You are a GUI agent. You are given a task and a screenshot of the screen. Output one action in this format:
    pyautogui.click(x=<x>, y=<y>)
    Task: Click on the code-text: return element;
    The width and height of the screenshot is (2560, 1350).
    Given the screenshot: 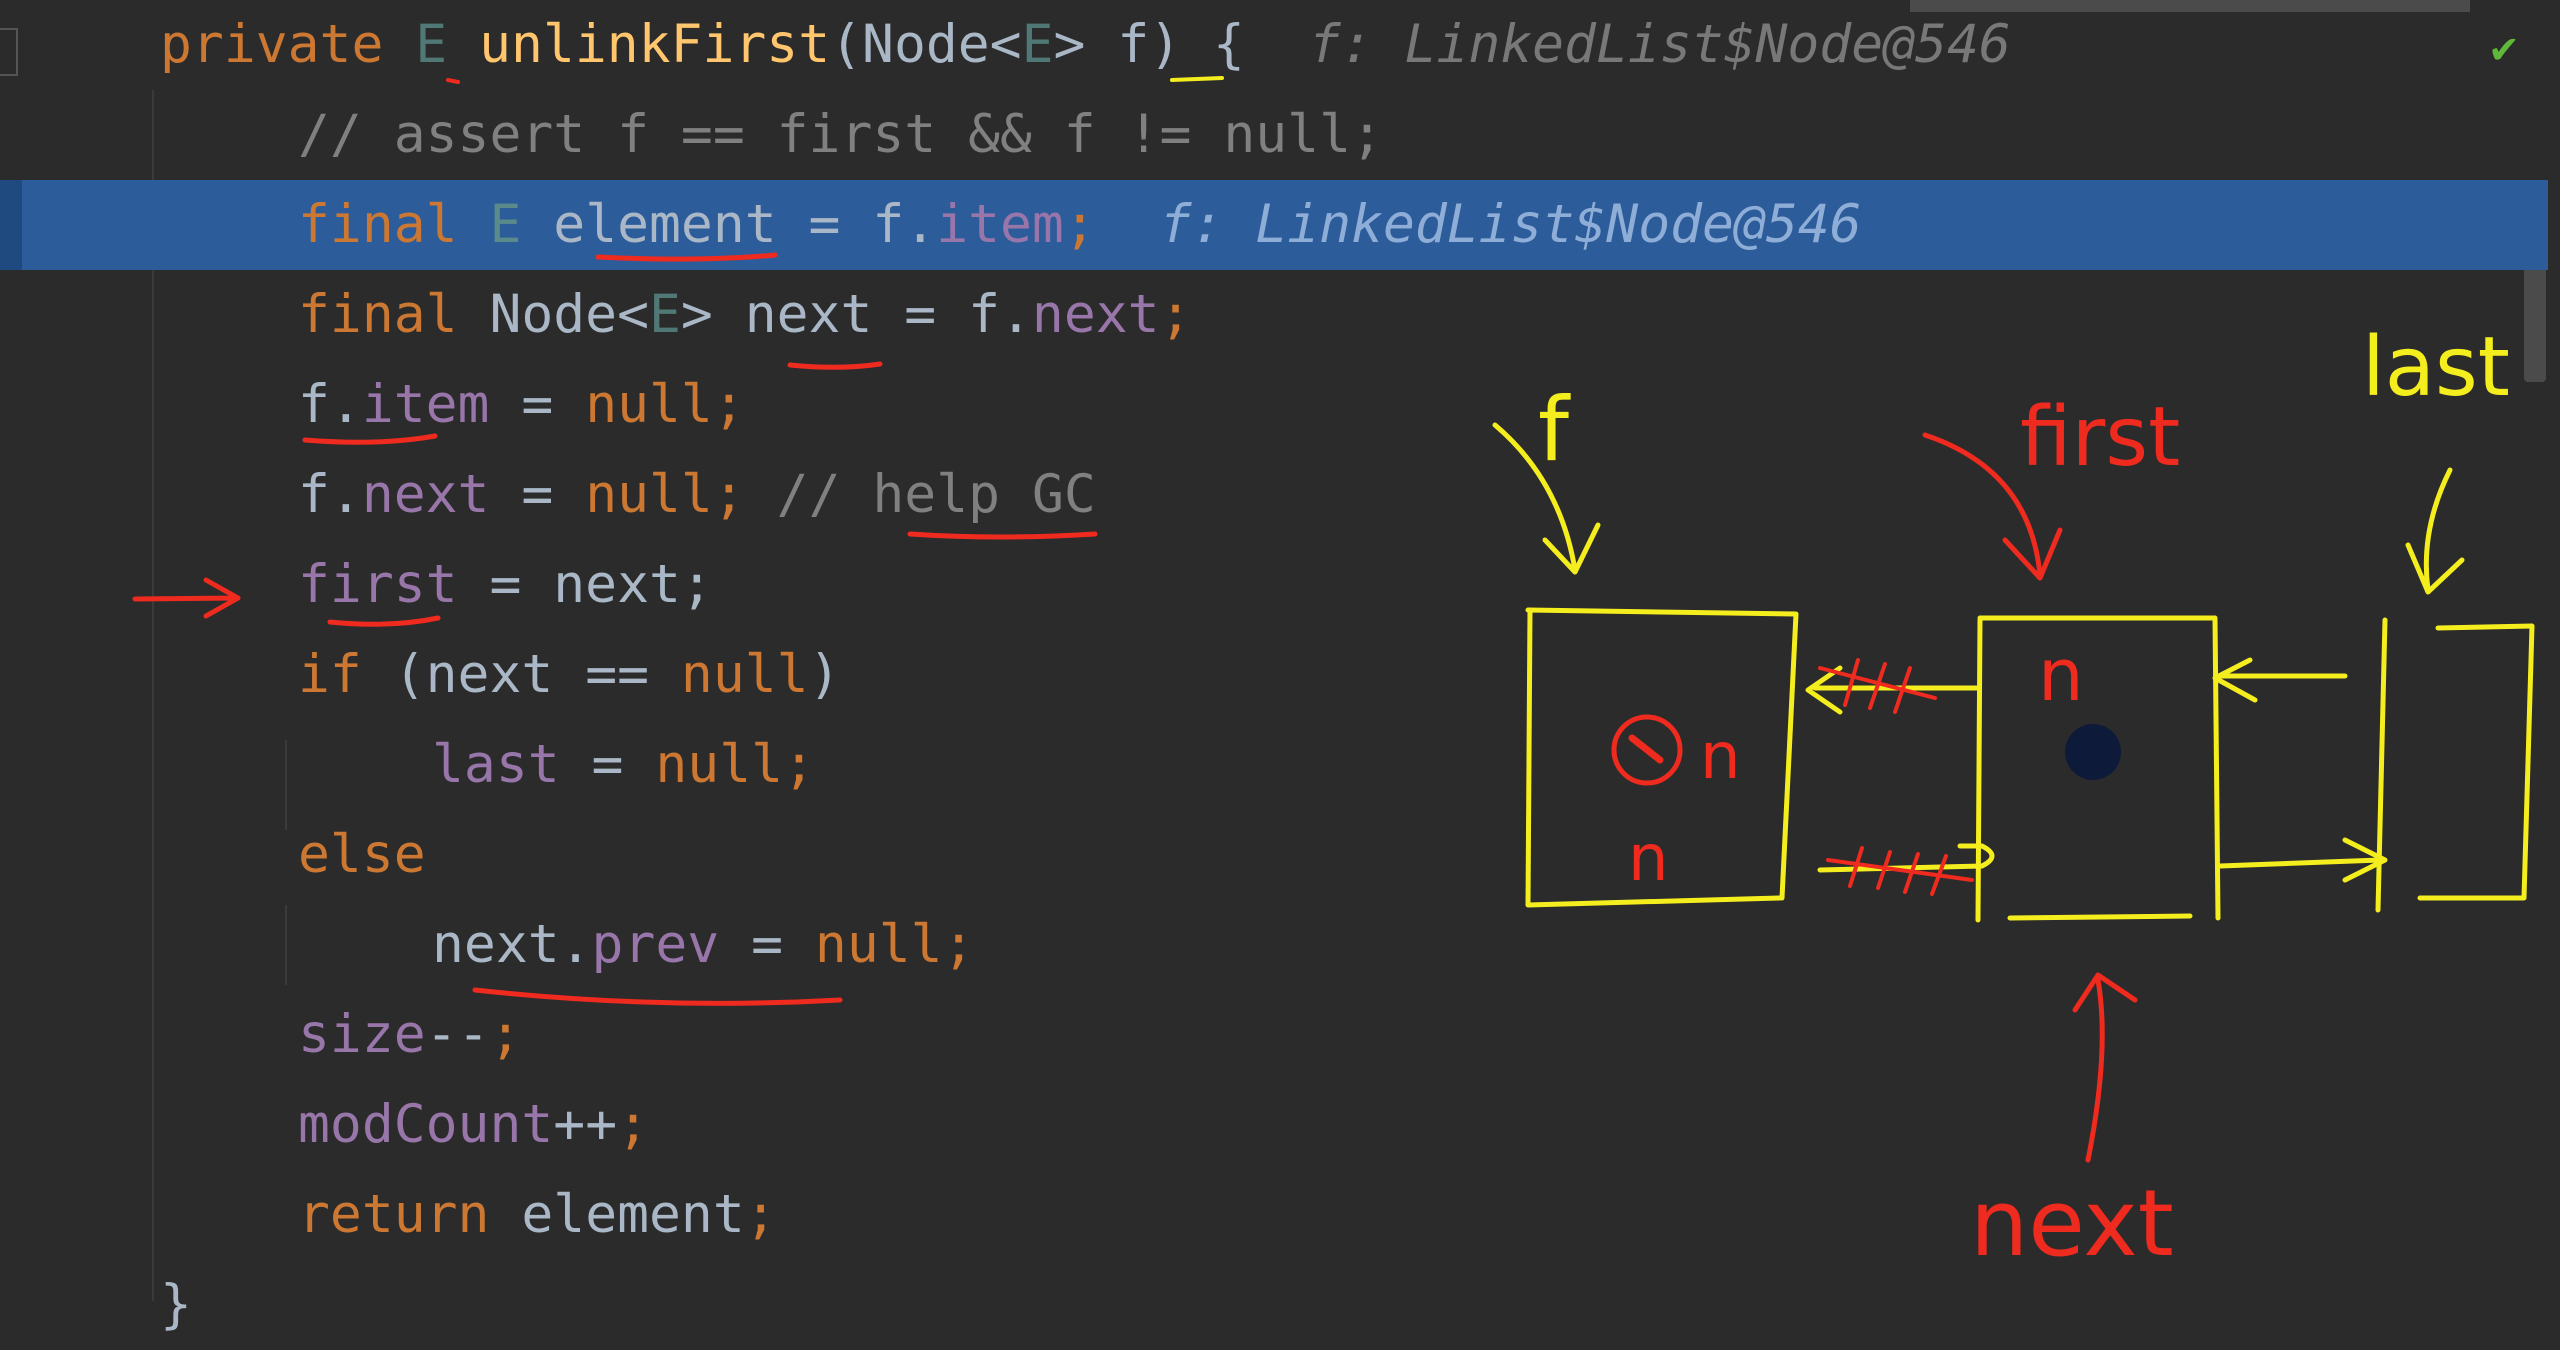 What is the action you would take?
    pyautogui.click(x=537, y=1215)
    